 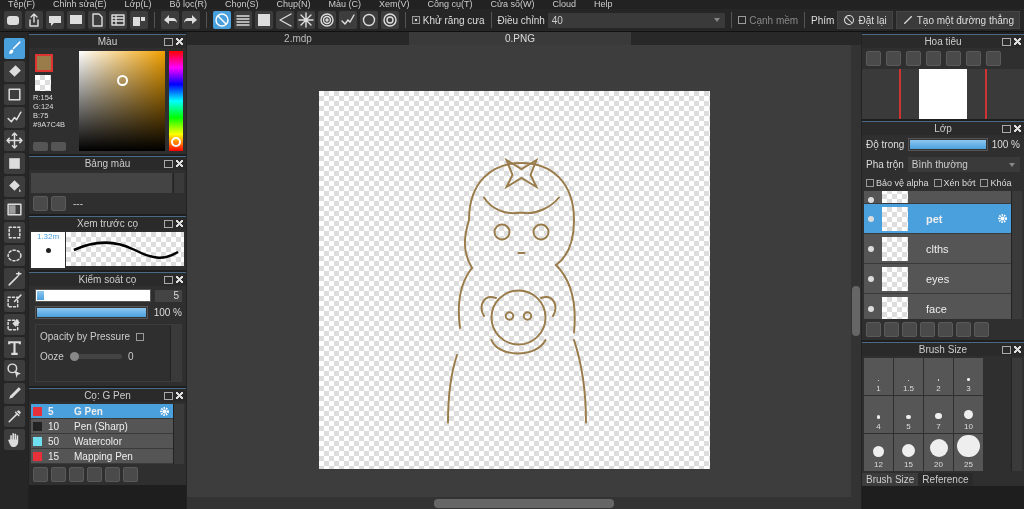 What do you see at coordinates (95, 356) in the screenshot?
I see `ooze-slider` at bounding box center [95, 356].